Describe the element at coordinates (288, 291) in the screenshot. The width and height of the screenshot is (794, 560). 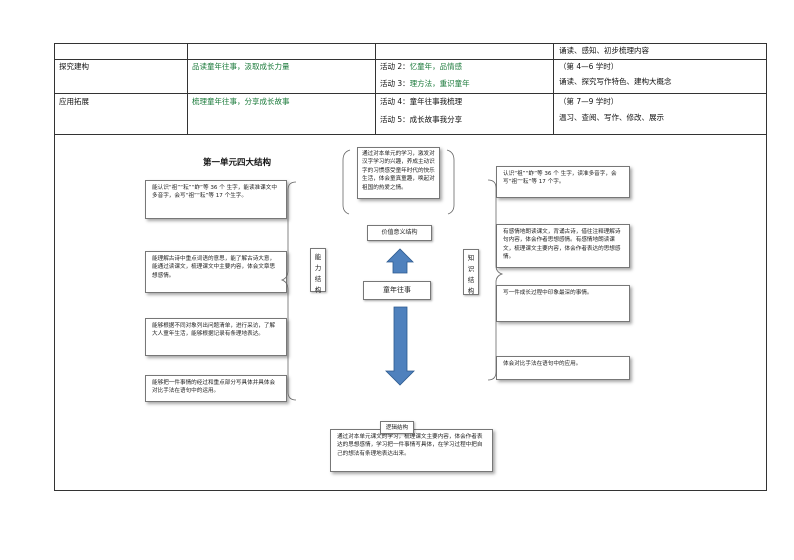
I see `left-brace` at that location.